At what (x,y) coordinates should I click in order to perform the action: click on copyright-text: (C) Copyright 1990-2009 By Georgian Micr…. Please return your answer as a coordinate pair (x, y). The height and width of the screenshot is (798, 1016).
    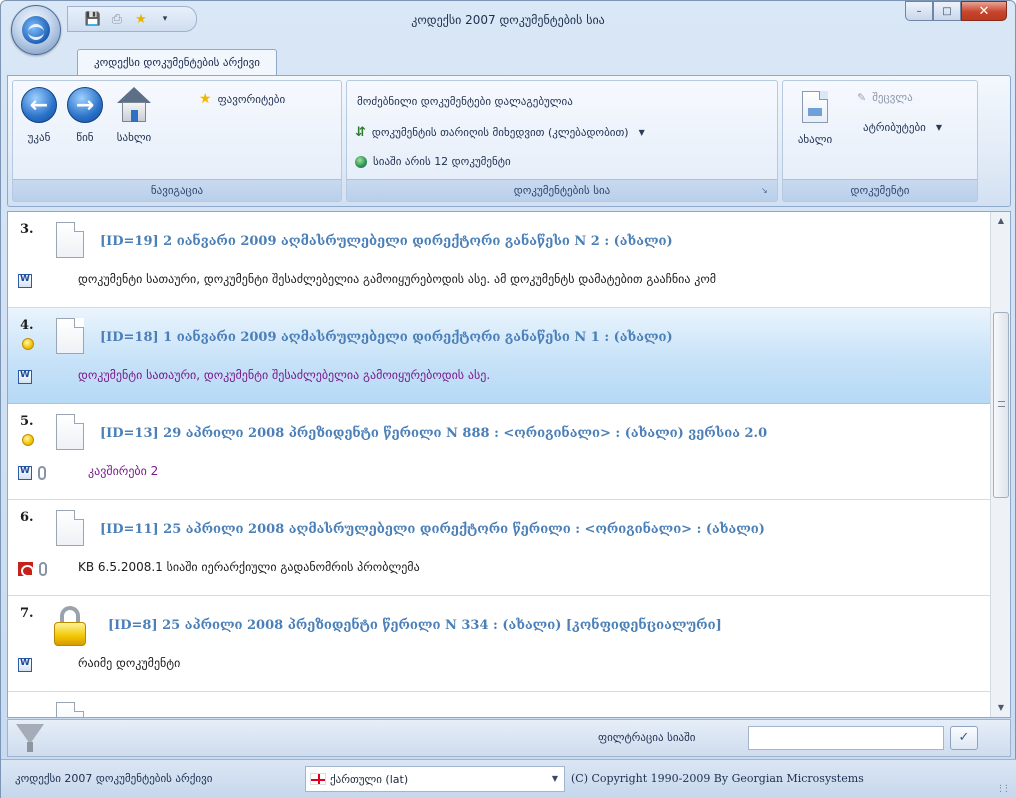
    Looking at the image, I should click on (717, 778).